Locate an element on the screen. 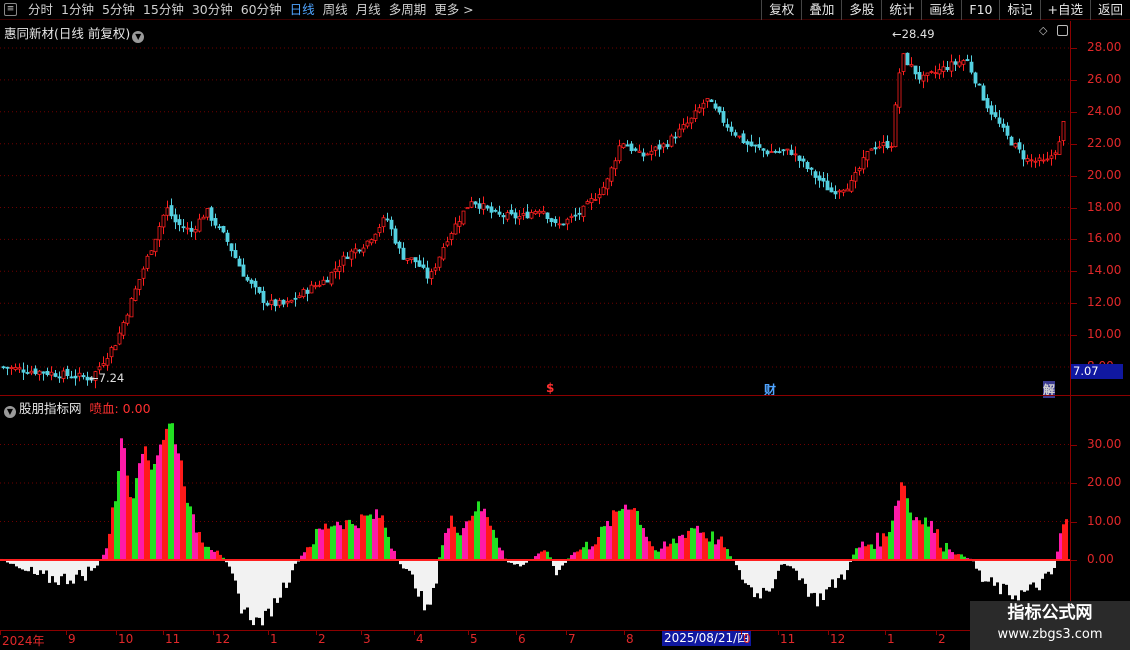  tab-60min: 60分钟 is located at coordinates (261, 10).